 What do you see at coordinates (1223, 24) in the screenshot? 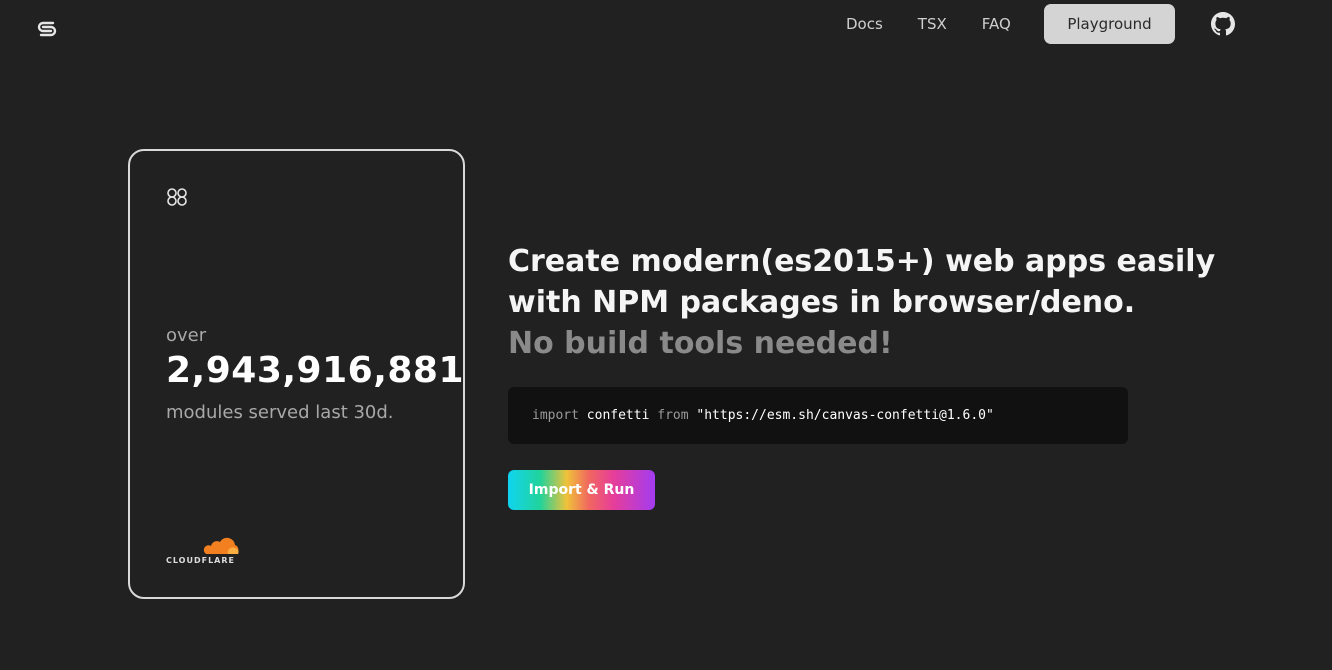
I see `github-icon` at bounding box center [1223, 24].